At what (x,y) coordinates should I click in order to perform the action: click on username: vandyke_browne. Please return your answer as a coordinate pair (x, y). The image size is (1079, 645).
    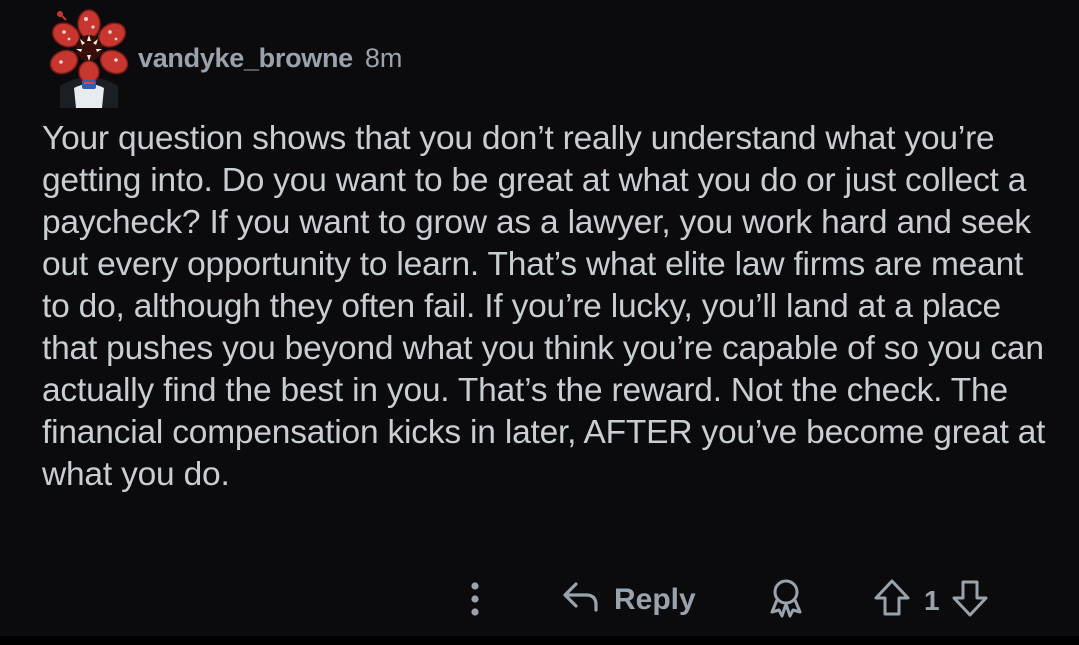
    Looking at the image, I should click on (245, 58).